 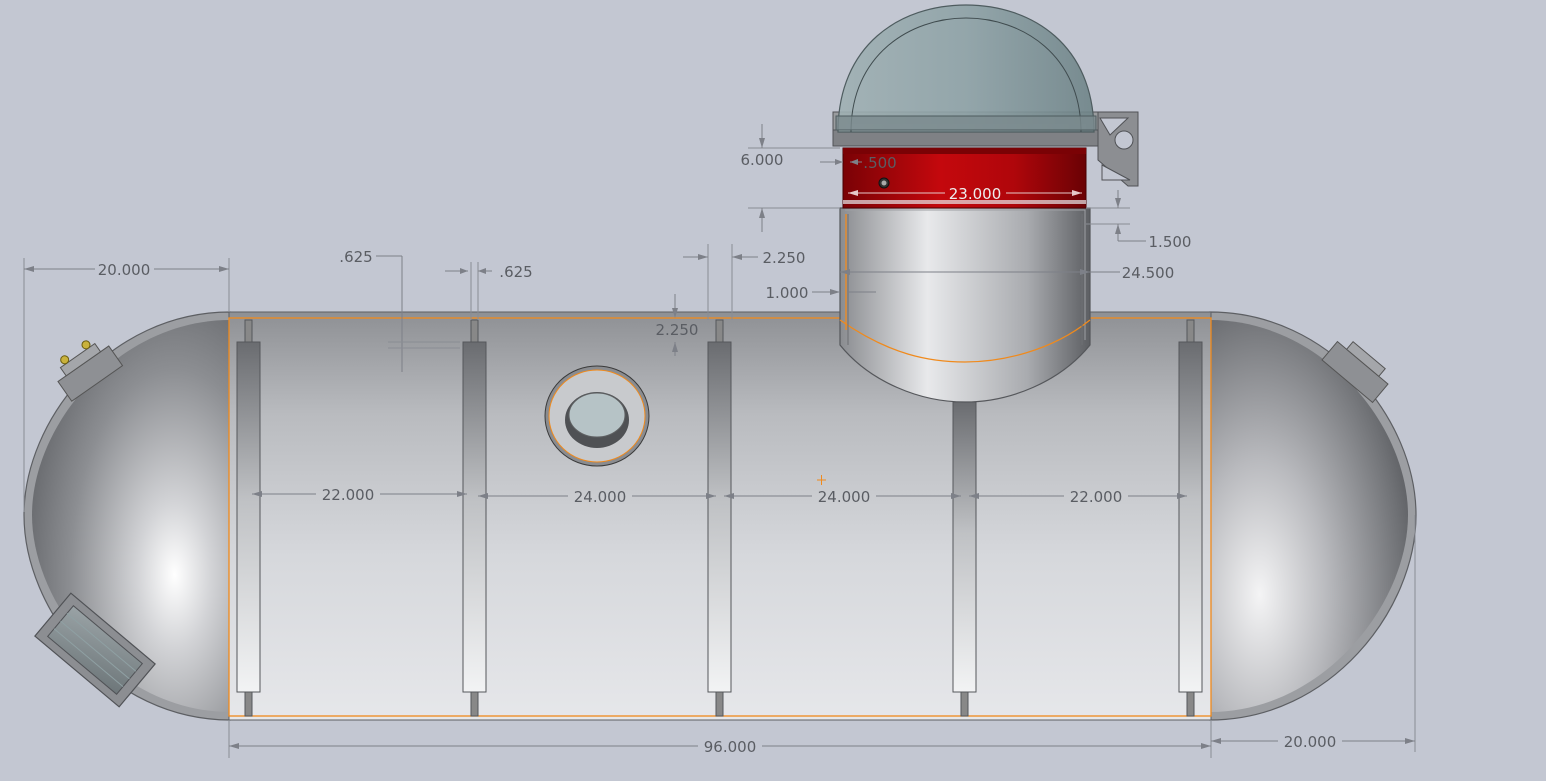 I want to click on dim-hatch-height: 6.000, so click(x=790, y=178).